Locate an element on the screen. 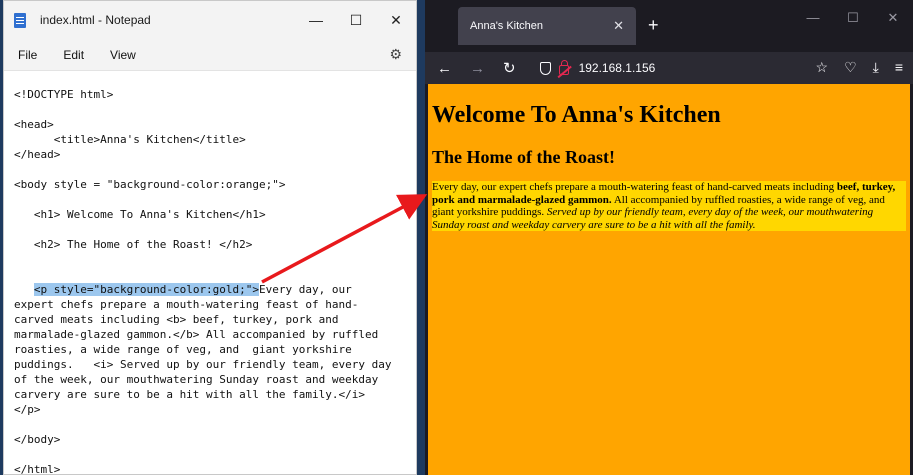 This screenshot has height=475, width=913. code-line: <h2> The Home of the Roast! </h2> is located at coordinates (133, 244).